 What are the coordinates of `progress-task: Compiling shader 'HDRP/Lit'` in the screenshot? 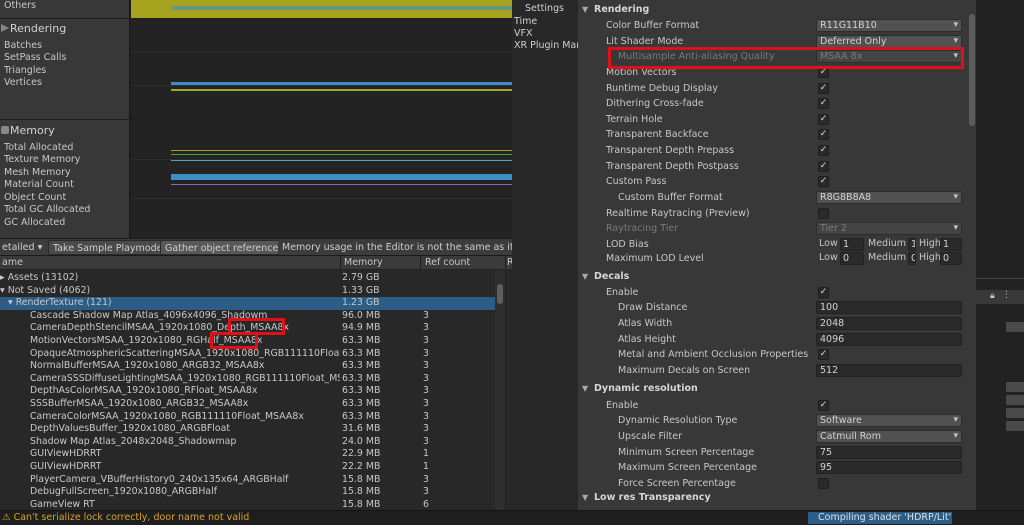 It's located at (880, 518).